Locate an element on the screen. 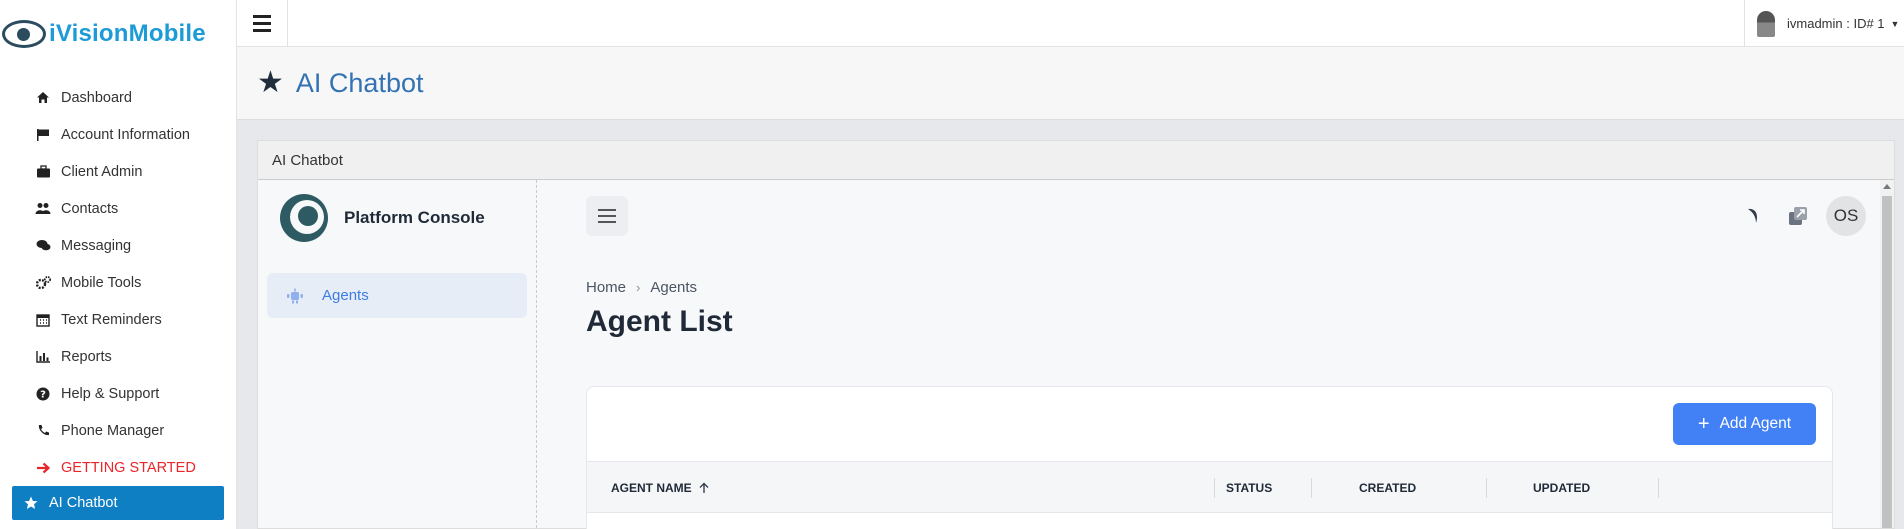 This screenshot has height=529, width=1904. plus-icon: + is located at coordinates (1703, 424).